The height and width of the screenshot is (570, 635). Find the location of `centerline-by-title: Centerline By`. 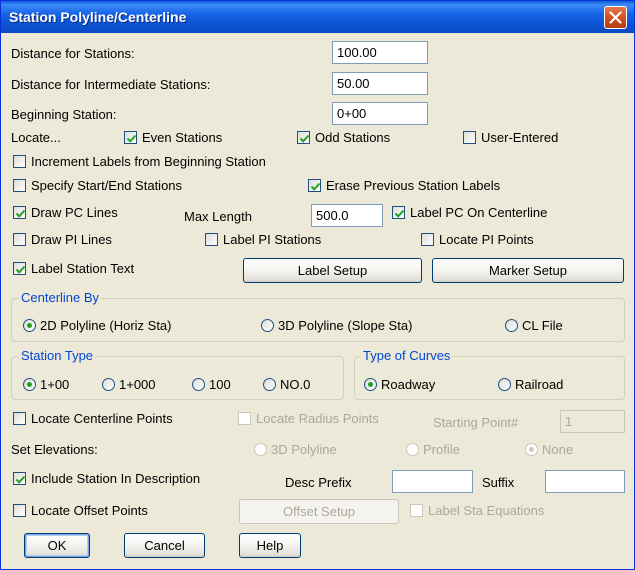

centerline-by-title: Centerline By is located at coordinates (60, 297).